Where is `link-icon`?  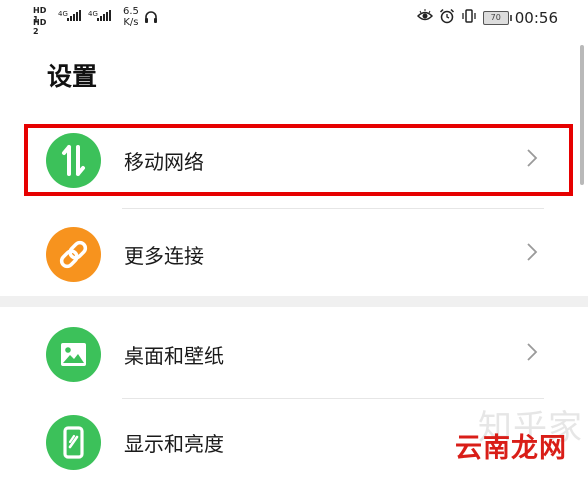
link-icon is located at coordinates (73, 254).